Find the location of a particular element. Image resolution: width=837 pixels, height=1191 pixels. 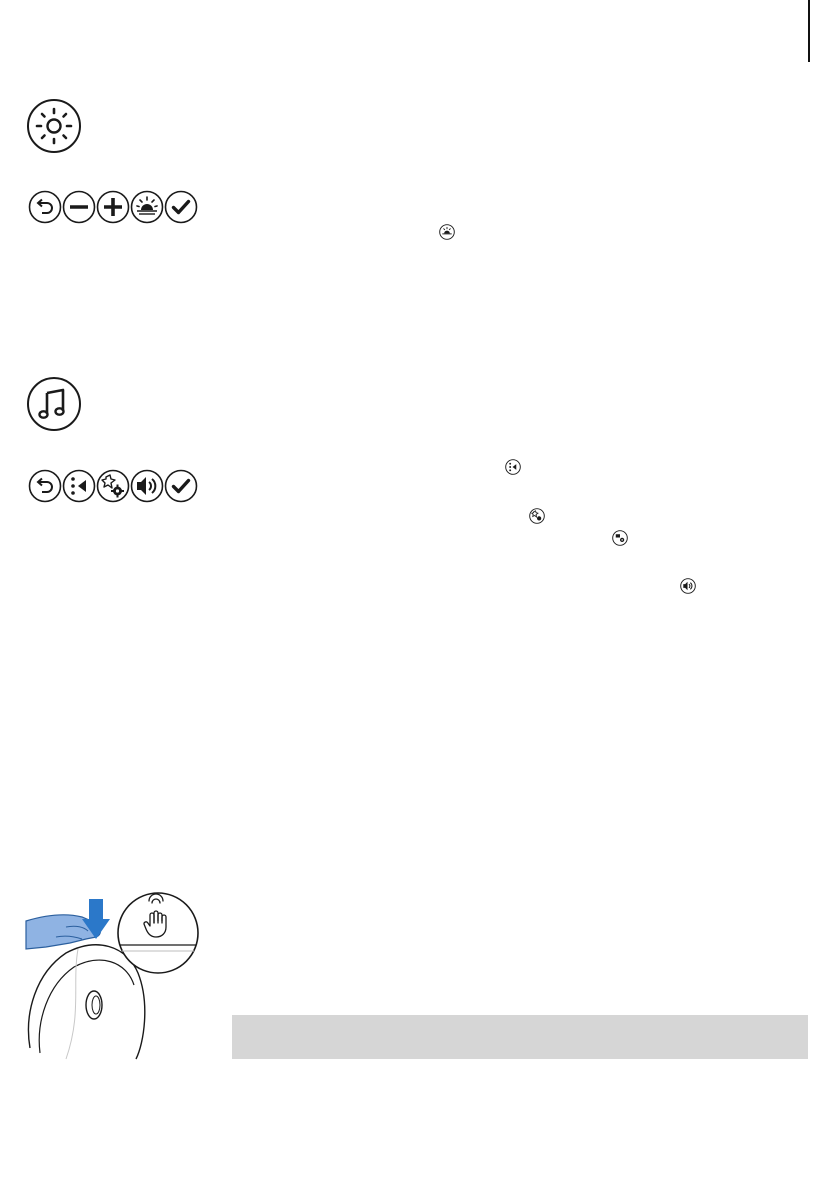

page-edge-bar is located at coordinates (809, 31).